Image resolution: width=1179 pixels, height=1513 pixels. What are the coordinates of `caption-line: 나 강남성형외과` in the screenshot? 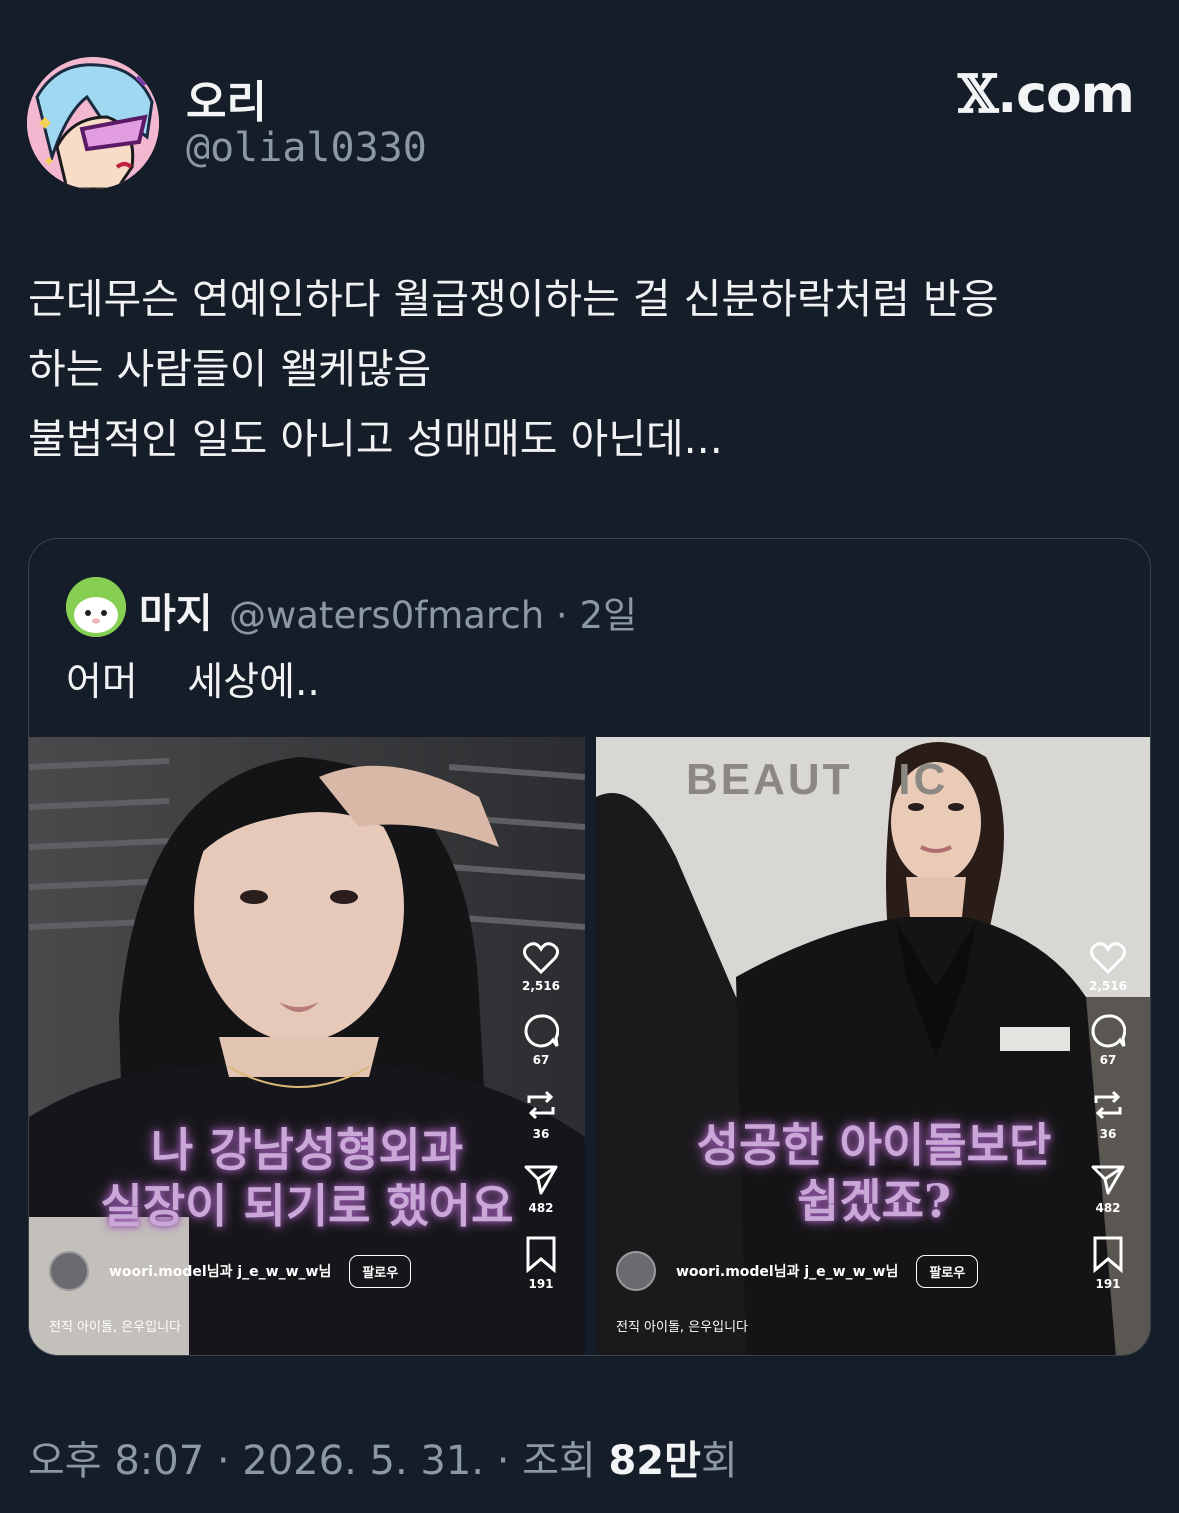 It's located at (307, 1150).